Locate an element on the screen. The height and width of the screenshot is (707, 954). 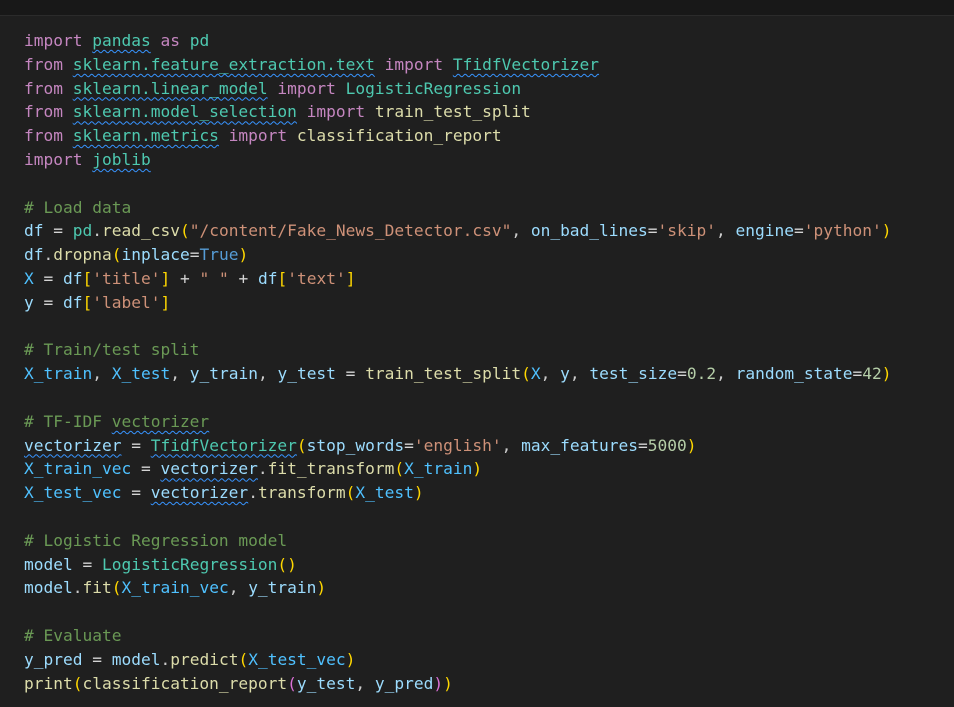
code-token: as is located at coordinates (170, 40).